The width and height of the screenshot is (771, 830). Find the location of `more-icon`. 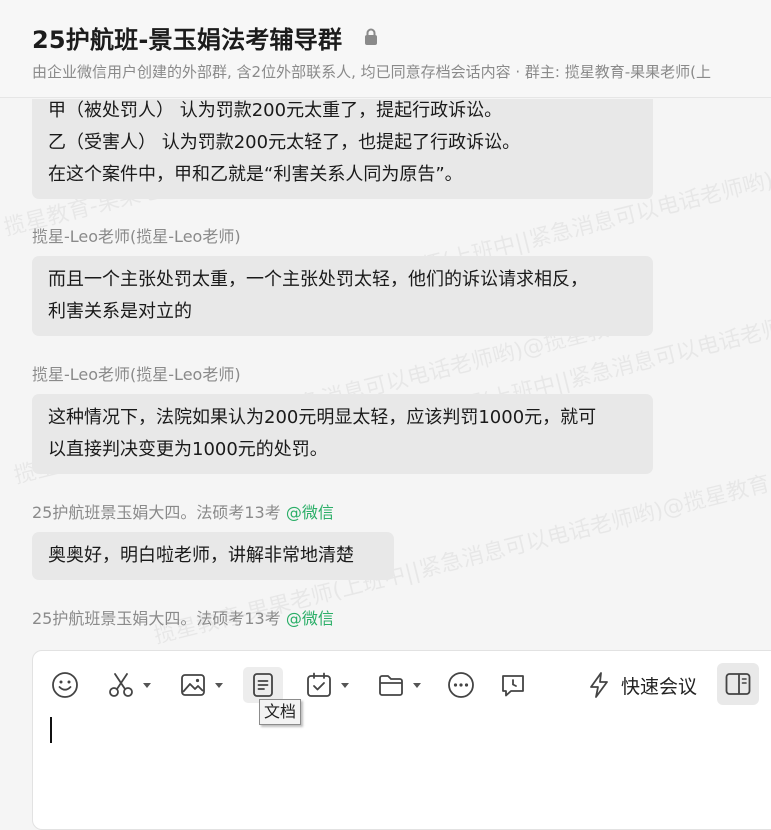

more-icon is located at coordinates (461, 685).